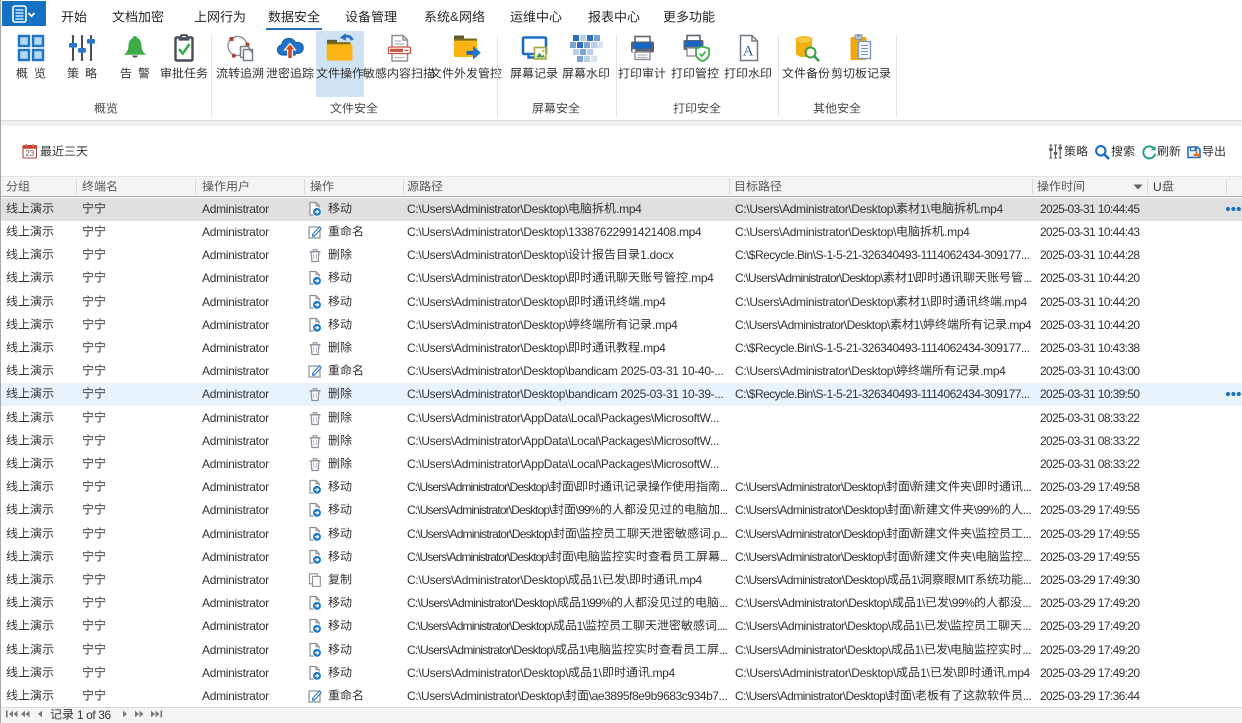 The height and width of the screenshot is (723, 1242). Describe the element at coordinates (748, 52) in the screenshot. I see `svg-text: A` at that location.